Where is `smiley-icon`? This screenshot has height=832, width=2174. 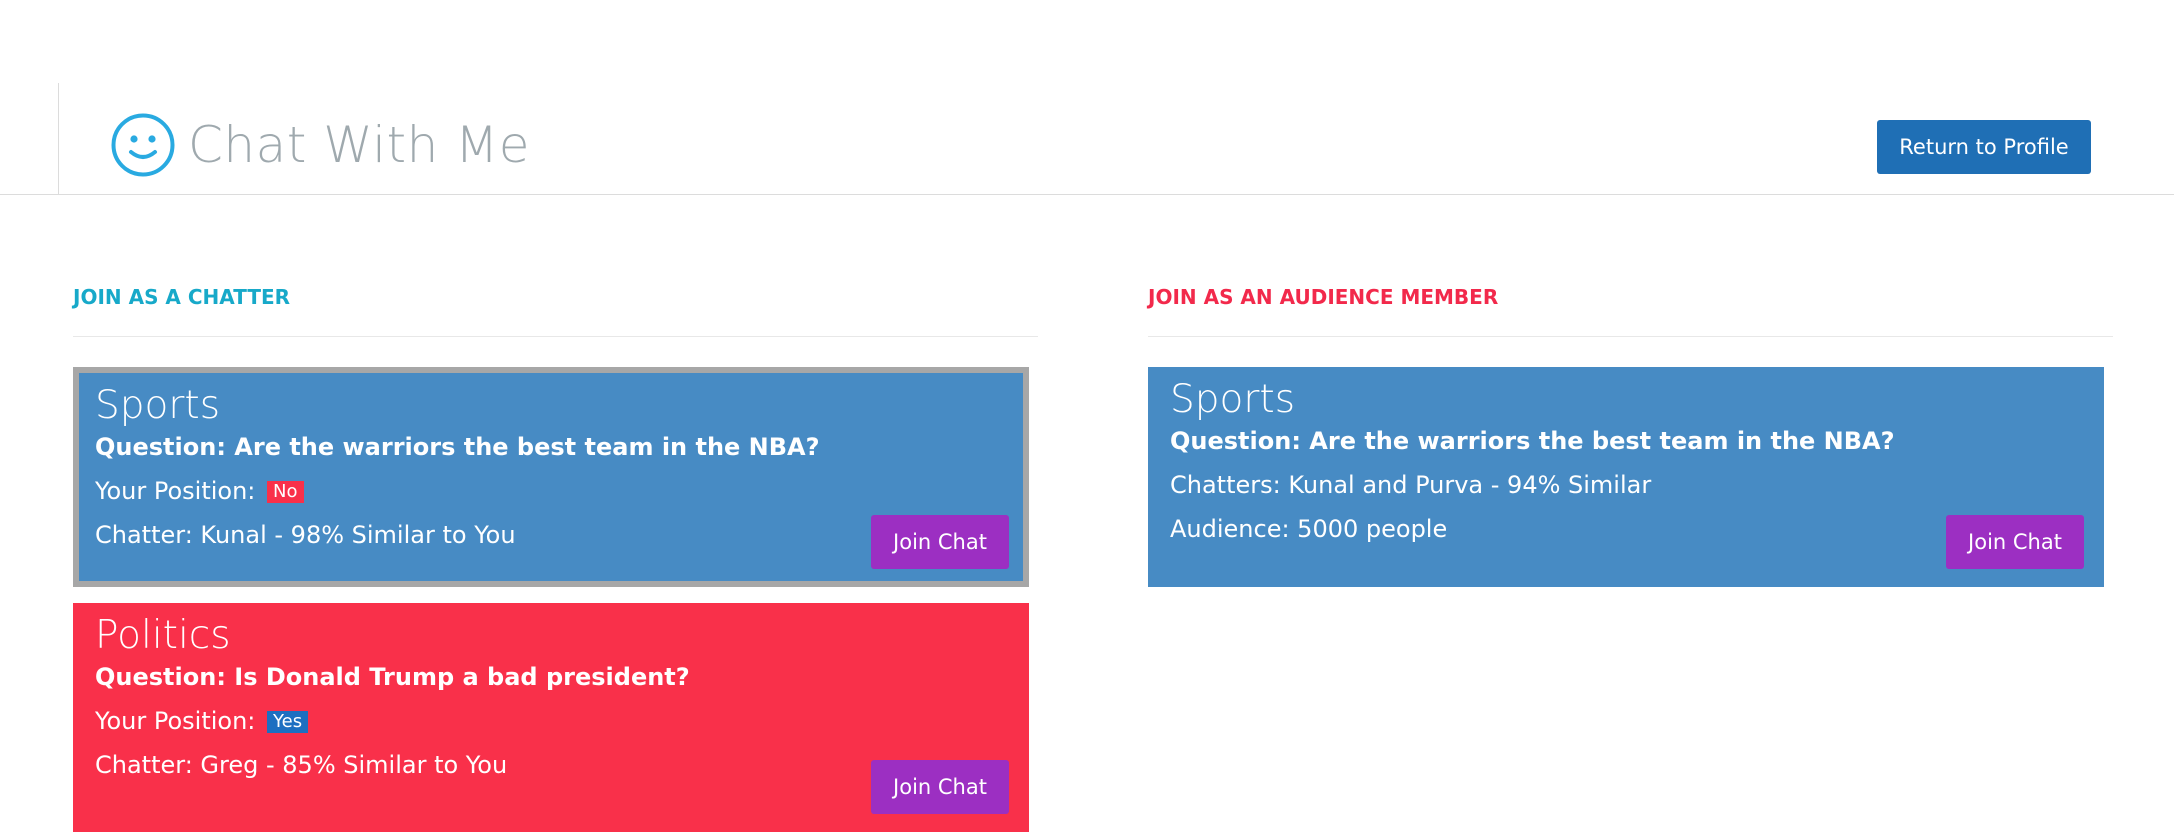 smiley-icon is located at coordinates (143, 145).